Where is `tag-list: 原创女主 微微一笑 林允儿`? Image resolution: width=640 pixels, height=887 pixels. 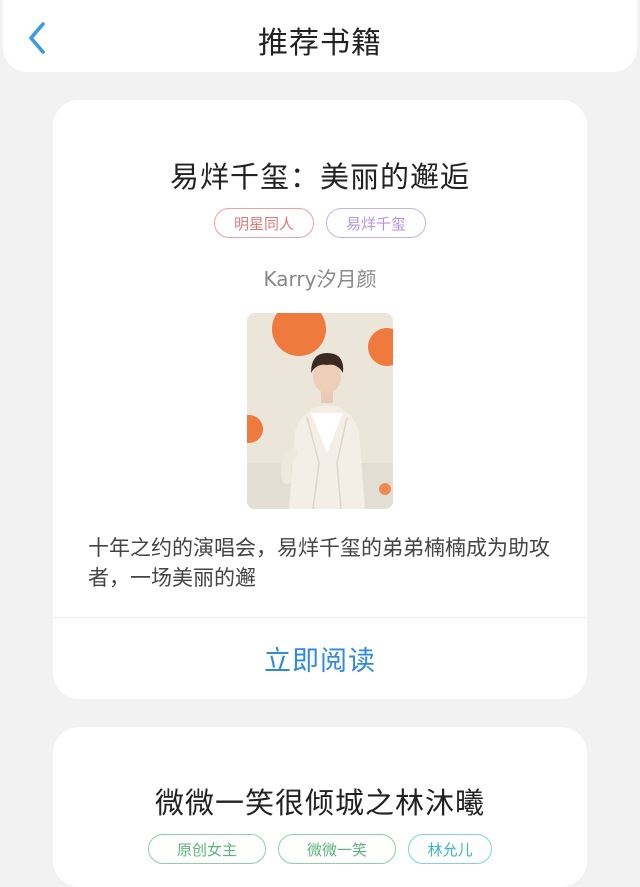
tag-list: 原创女主 微微一笑 林允儿 is located at coordinates (320, 849).